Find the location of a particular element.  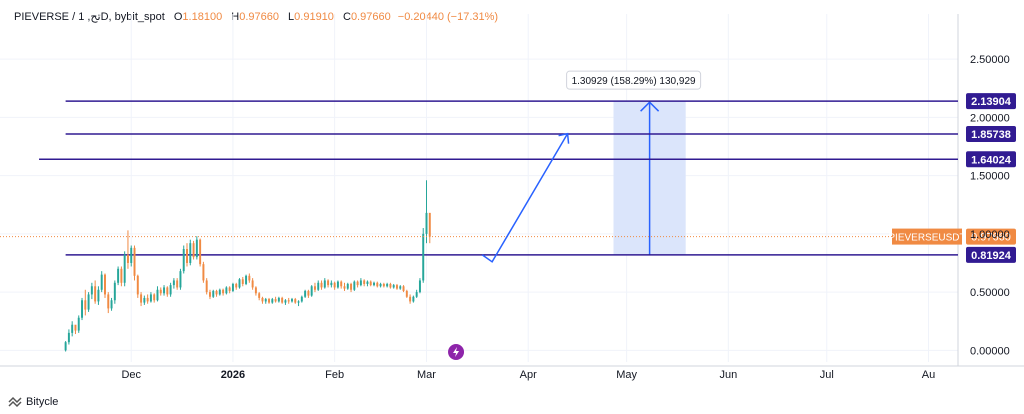

y-tick-label: 2.00000 is located at coordinates (990, 118).